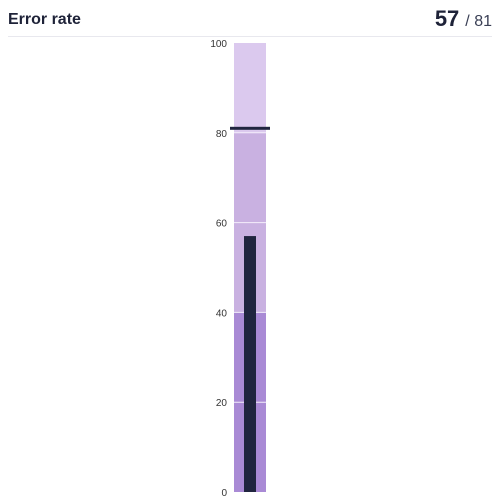 The image size is (500, 500). I want to click on bullet-chart: 0 20 40 60 80 100, so click(240, 269).